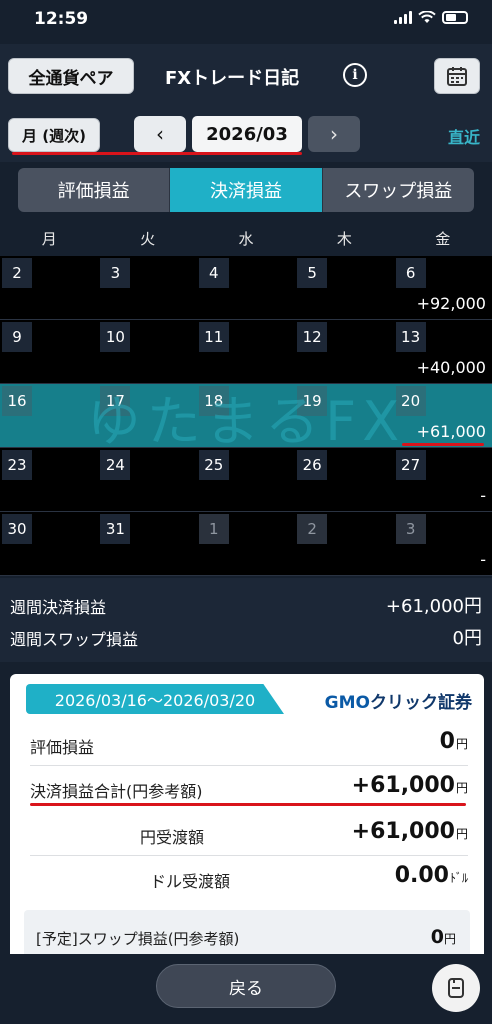 This screenshot has height=1024, width=492. Describe the element at coordinates (443, 543) in the screenshot. I see `day-cell: 3-` at that location.